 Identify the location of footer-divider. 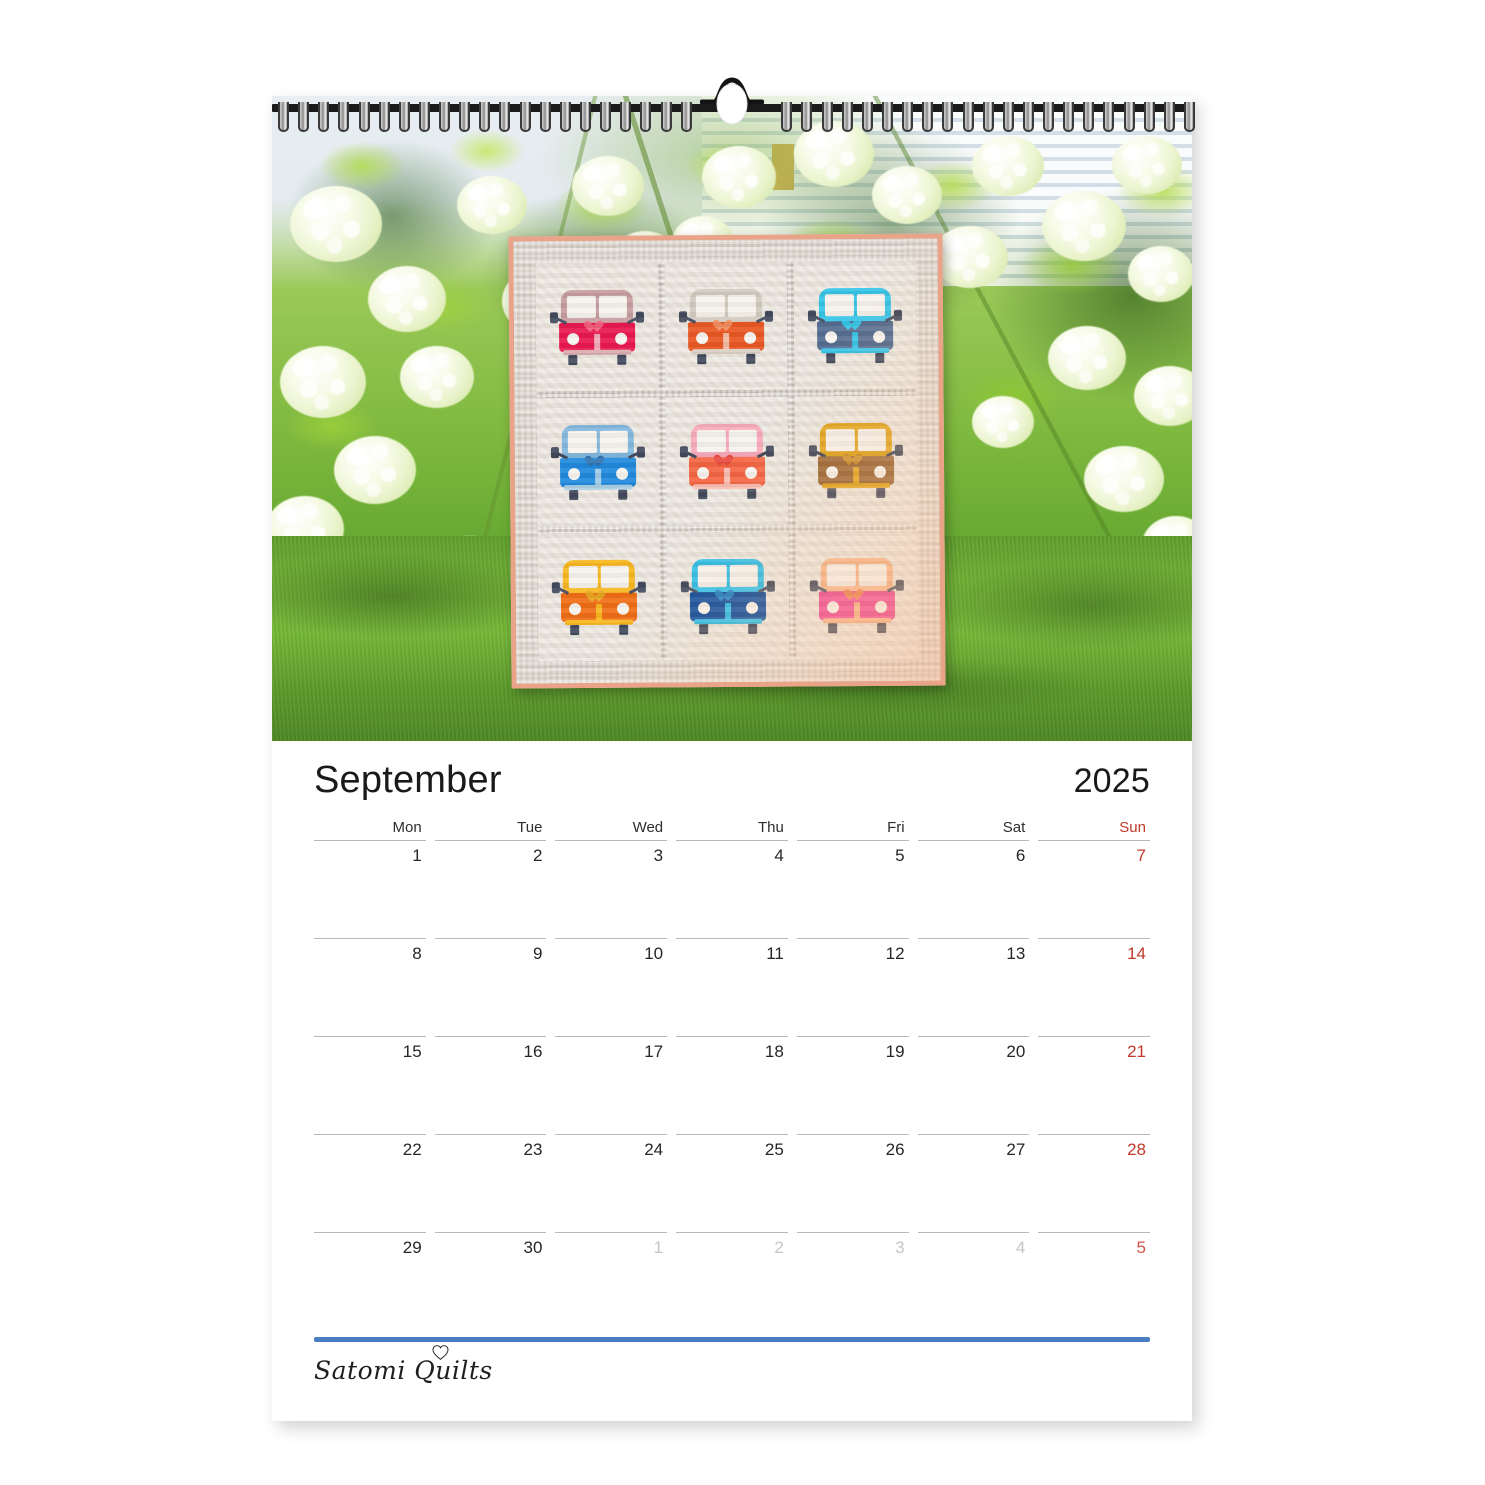
(732, 1339).